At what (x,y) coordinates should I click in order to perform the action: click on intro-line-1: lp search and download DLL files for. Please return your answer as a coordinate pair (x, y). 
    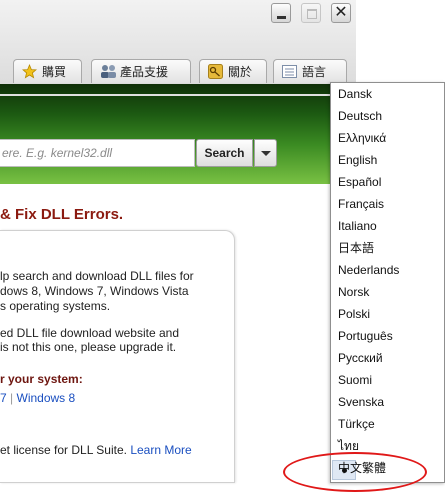
    Looking at the image, I should click on (97, 276).